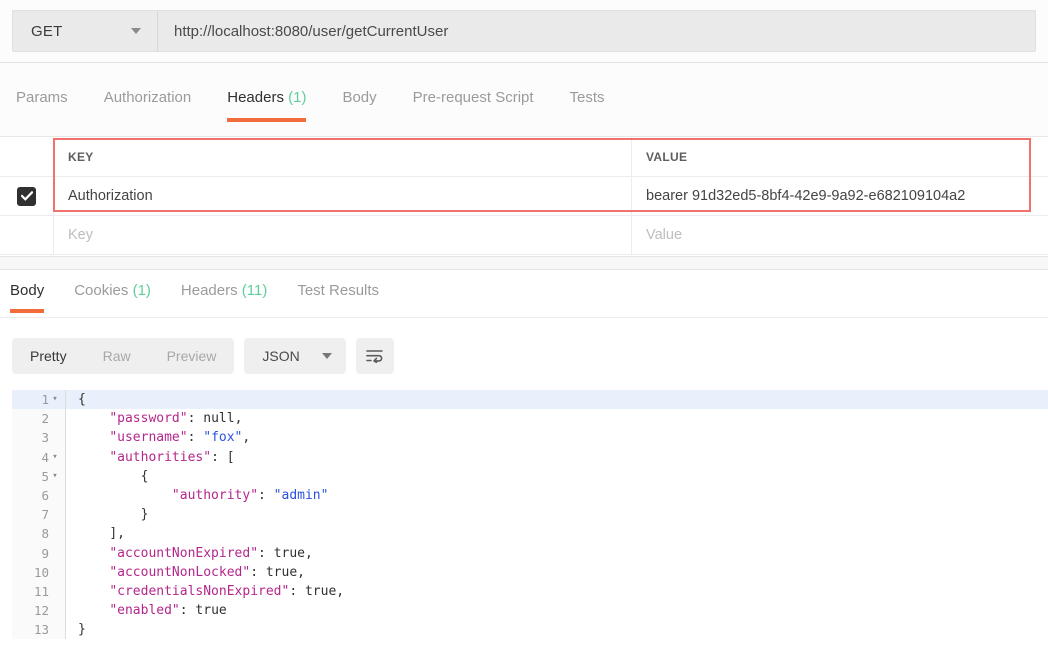 This screenshot has width=1048, height=670. What do you see at coordinates (27, 157) in the screenshot?
I see `header-checkbox-spacer` at bounding box center [27, 157].